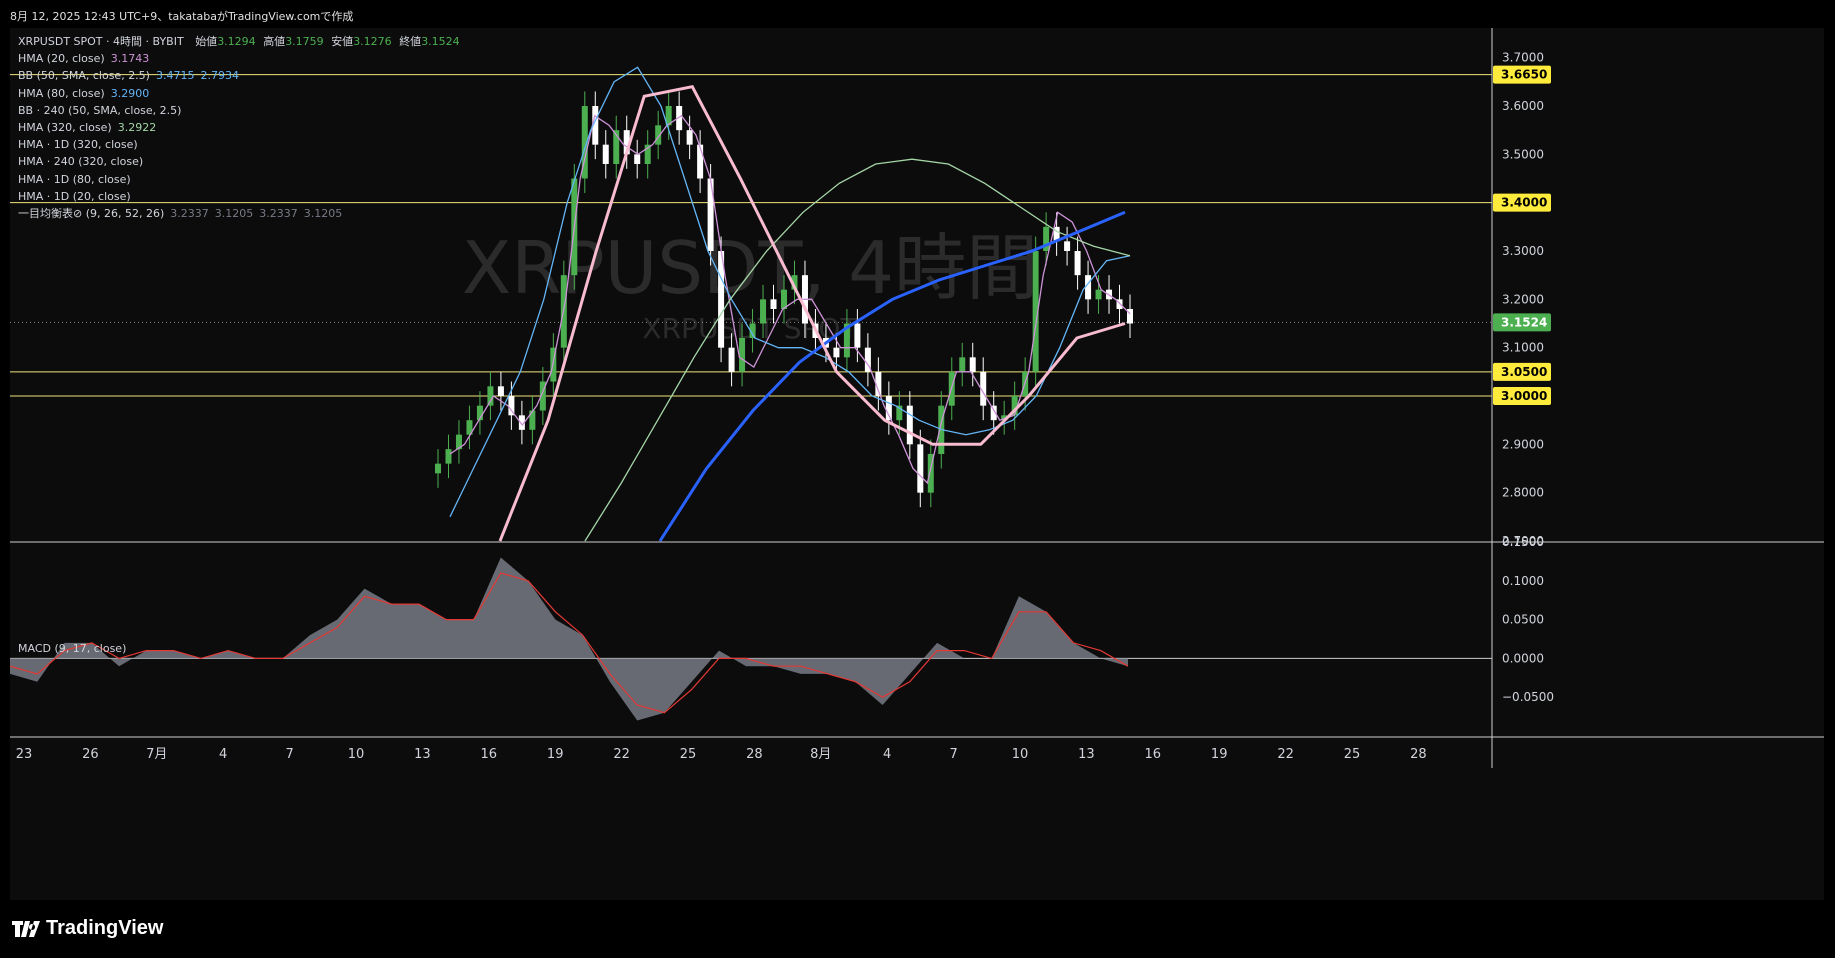 The image size is (1835, 958). Describe the element at coordinates (422, 754) in the screenshot. I see `time-tick-label: 13` at that location.